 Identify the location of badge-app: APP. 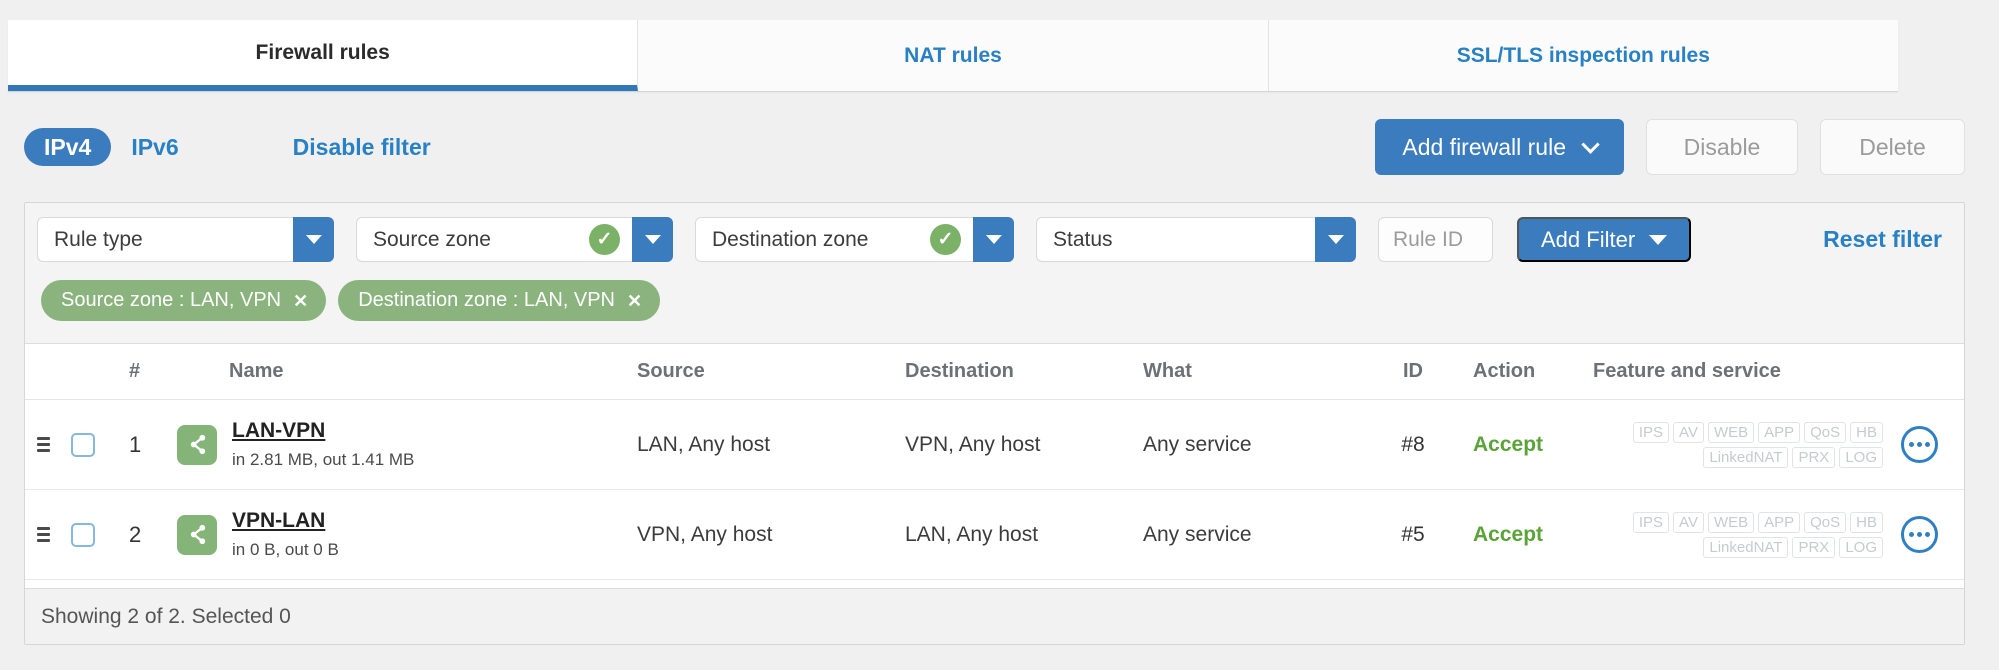
(1779, 432).